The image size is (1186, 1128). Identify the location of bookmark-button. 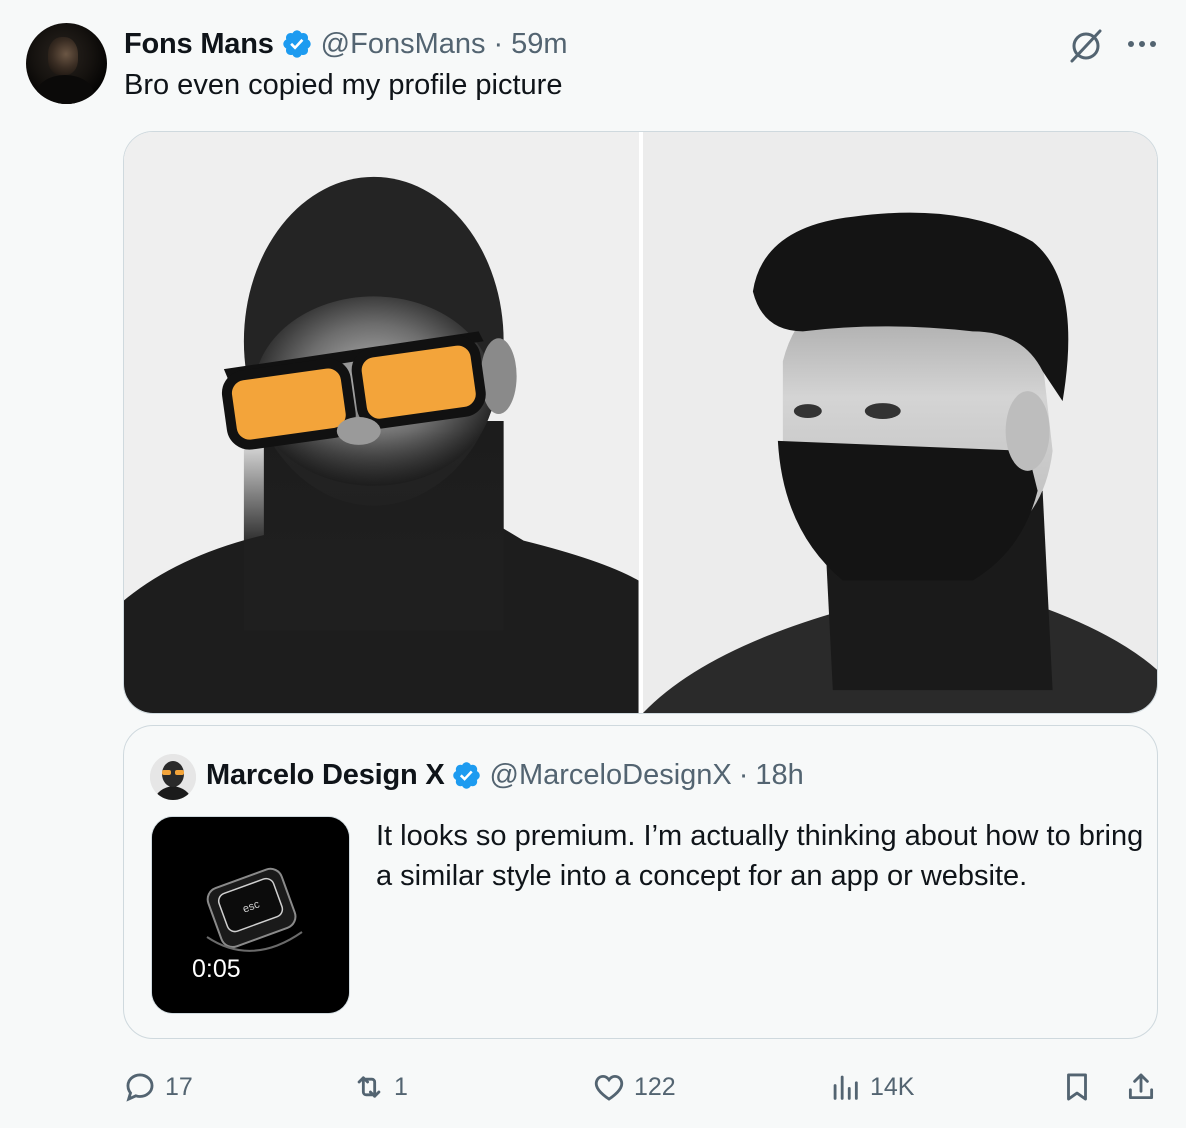
(1077, 1087).